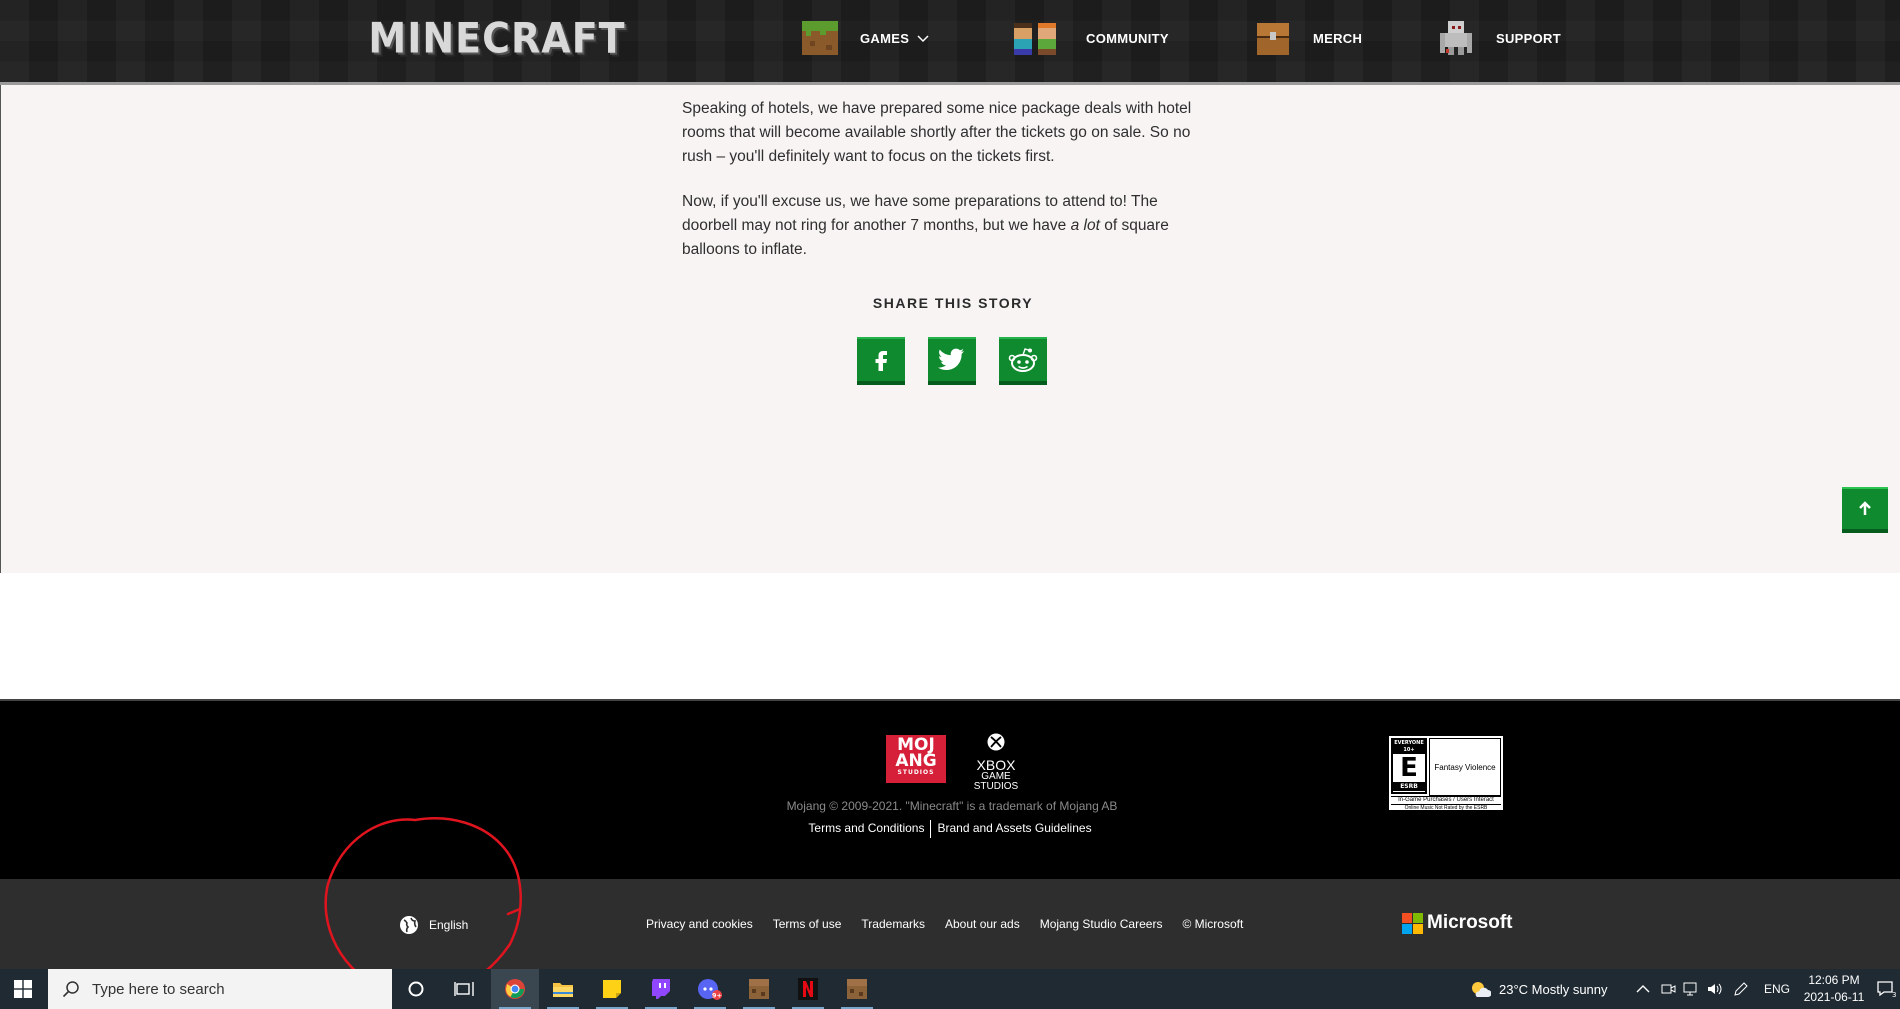 The width and height of the screenshot is (1900, 1009). Describe the element at coordinates (717, 996) in the screenshot. I see `discord-badge: 9+` at that location.